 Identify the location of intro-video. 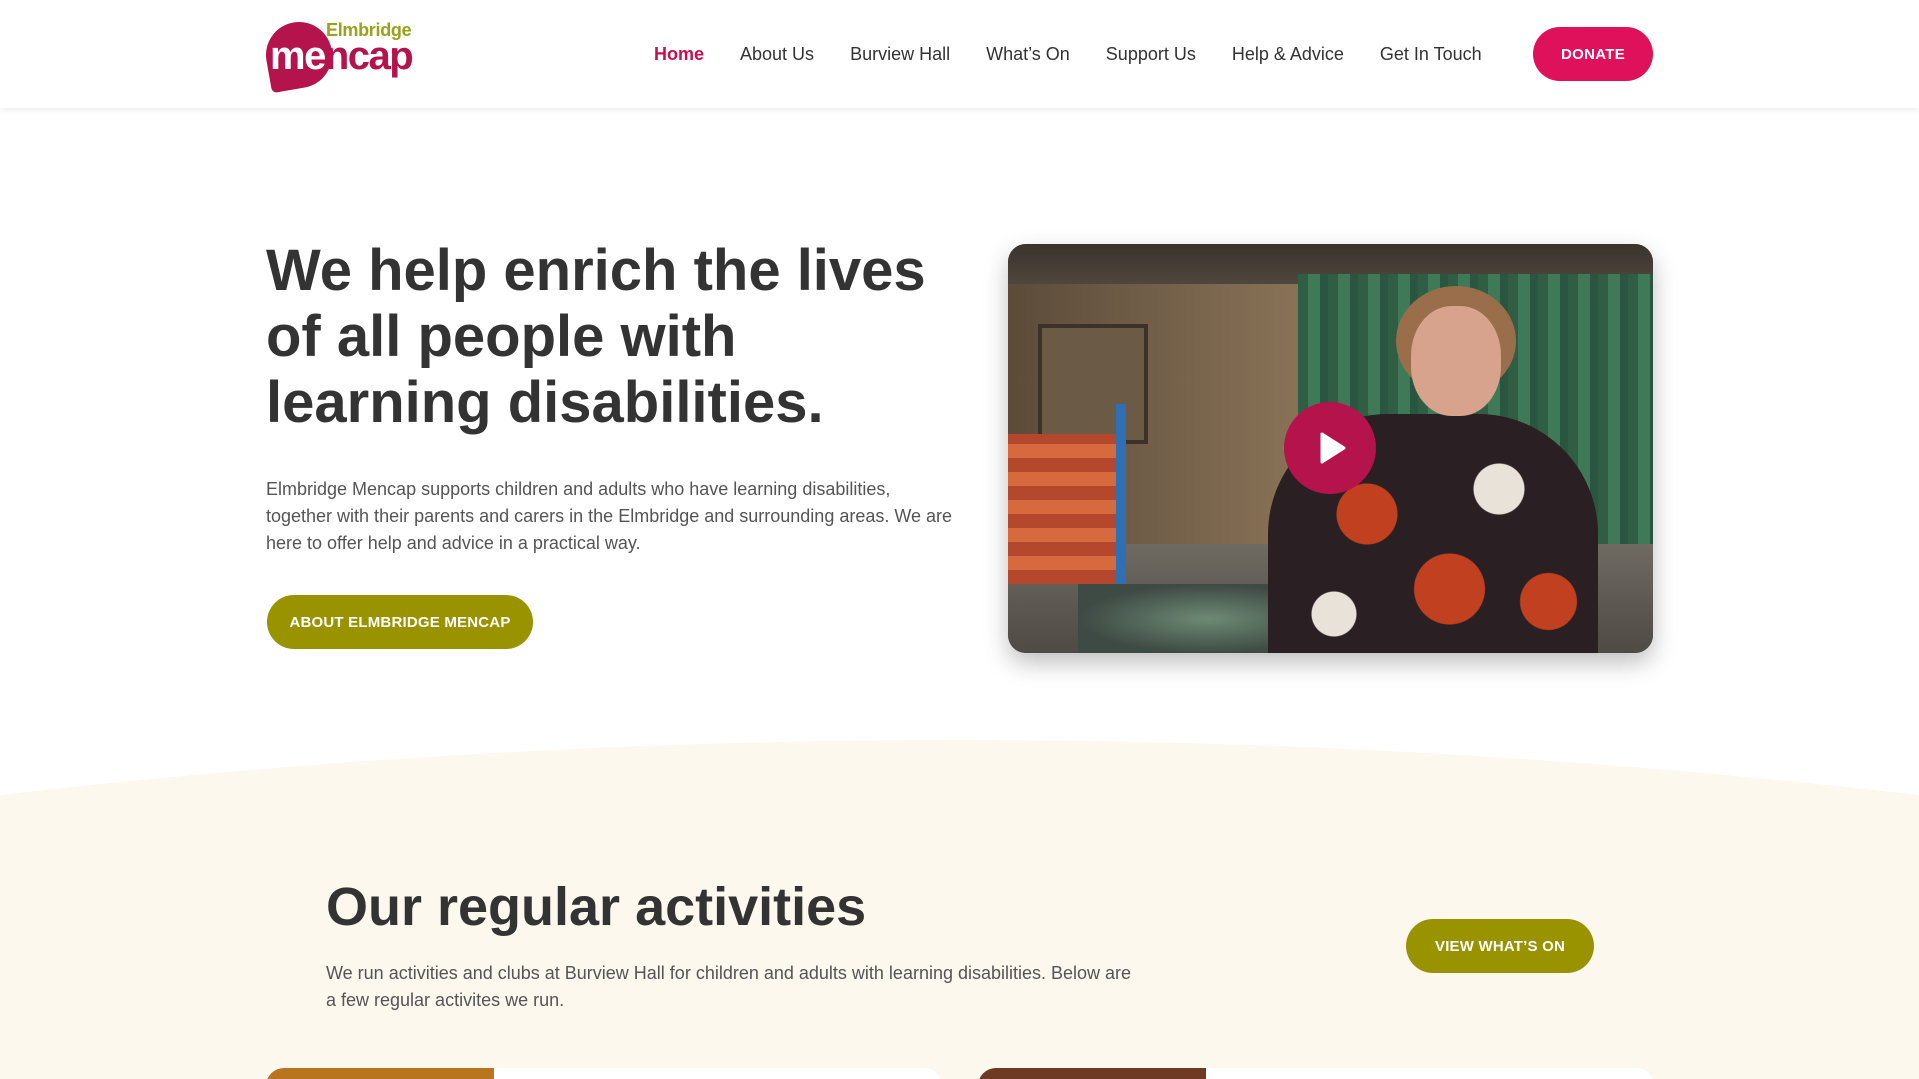
(1330, 448).